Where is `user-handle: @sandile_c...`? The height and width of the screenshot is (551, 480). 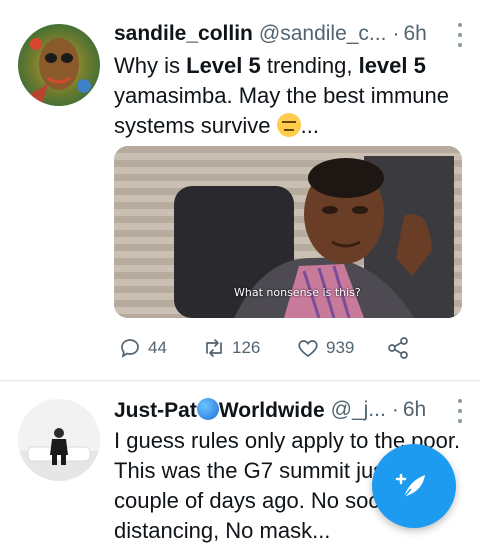 user-handle: @sandile_c... is located at coordinates (323, 34).